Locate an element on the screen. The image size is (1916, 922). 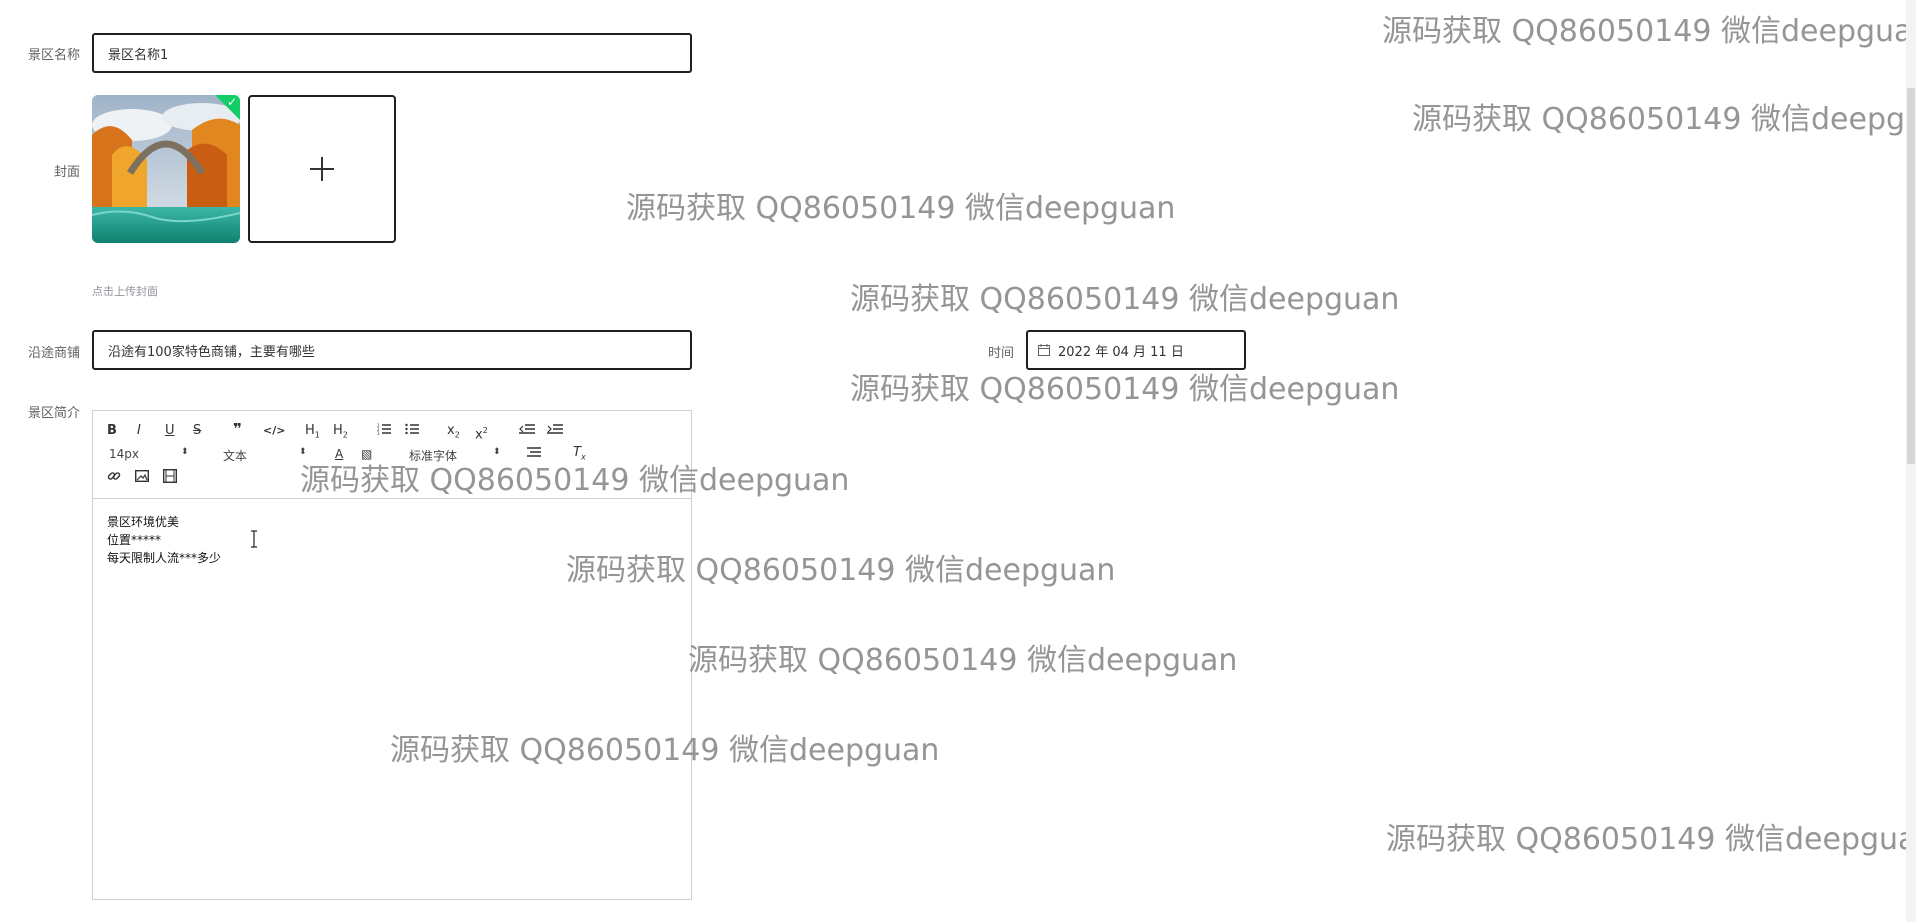
scrollbar-thumb is located at coordinates (1911, 276).